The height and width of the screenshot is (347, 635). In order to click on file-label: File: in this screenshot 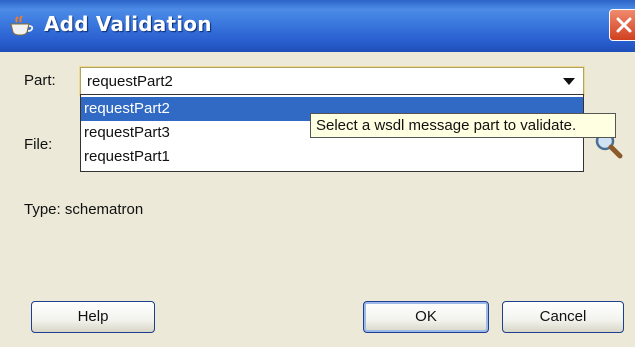, I will do `click(38, 144)`.